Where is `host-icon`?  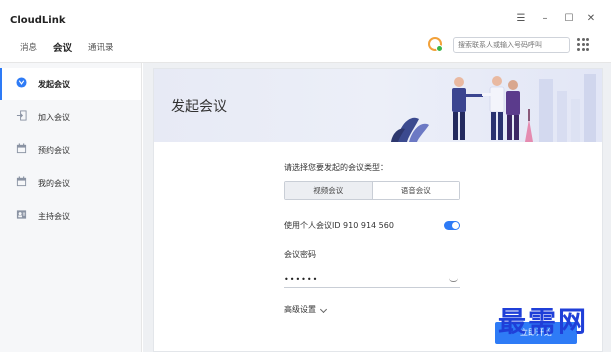 host-icon is located at coordinates (21, 214).